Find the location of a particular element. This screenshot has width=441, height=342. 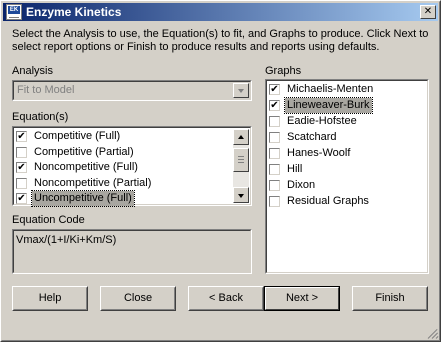

close-icon: ✕ is located at coordinates (428, 11).